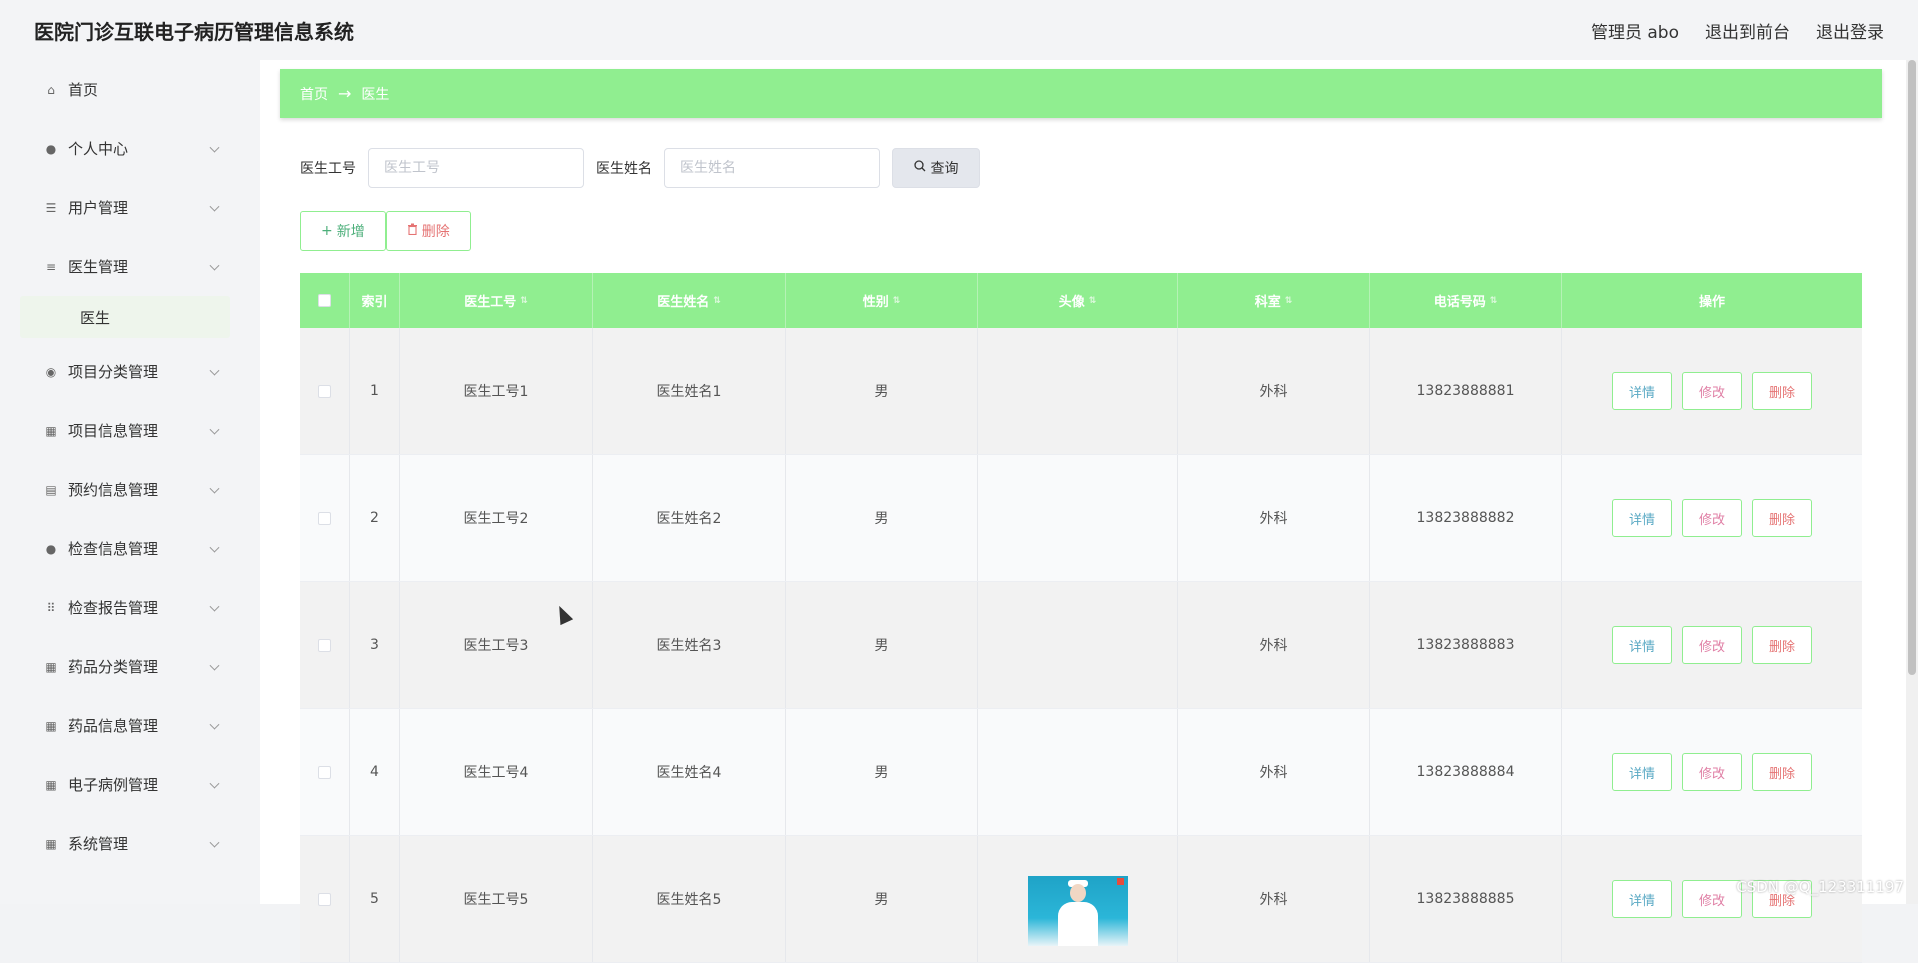 This screenshot has width=1918, height=963. What do you see at coordinates (125, 843) in the screenshot?
I see `sidebar-item: ▦系统管理` at bounding box center [125, 843].